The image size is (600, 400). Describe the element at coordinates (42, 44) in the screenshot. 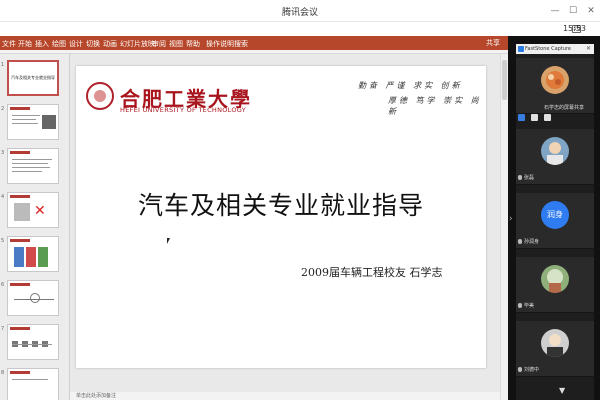

I see `tab-insert: 插入` at that location.